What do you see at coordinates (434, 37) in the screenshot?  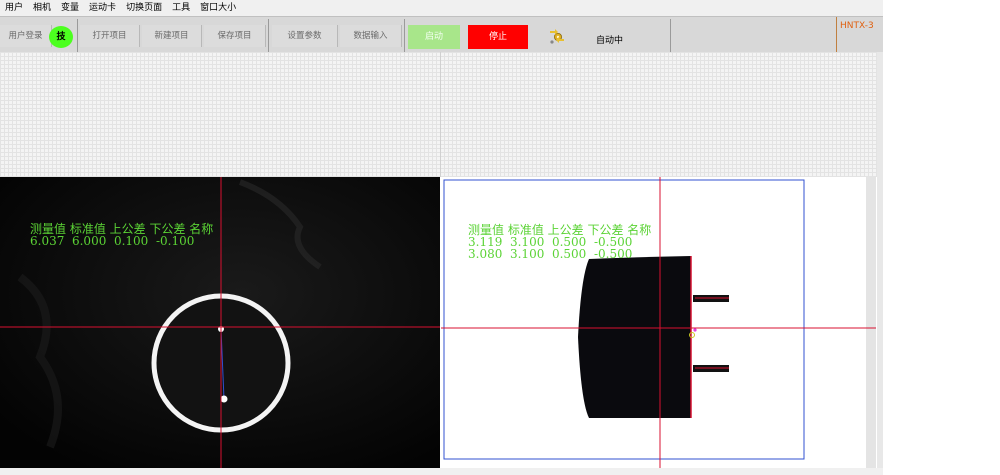 I see `start-button: 启动` at bounding box center [434, 37].